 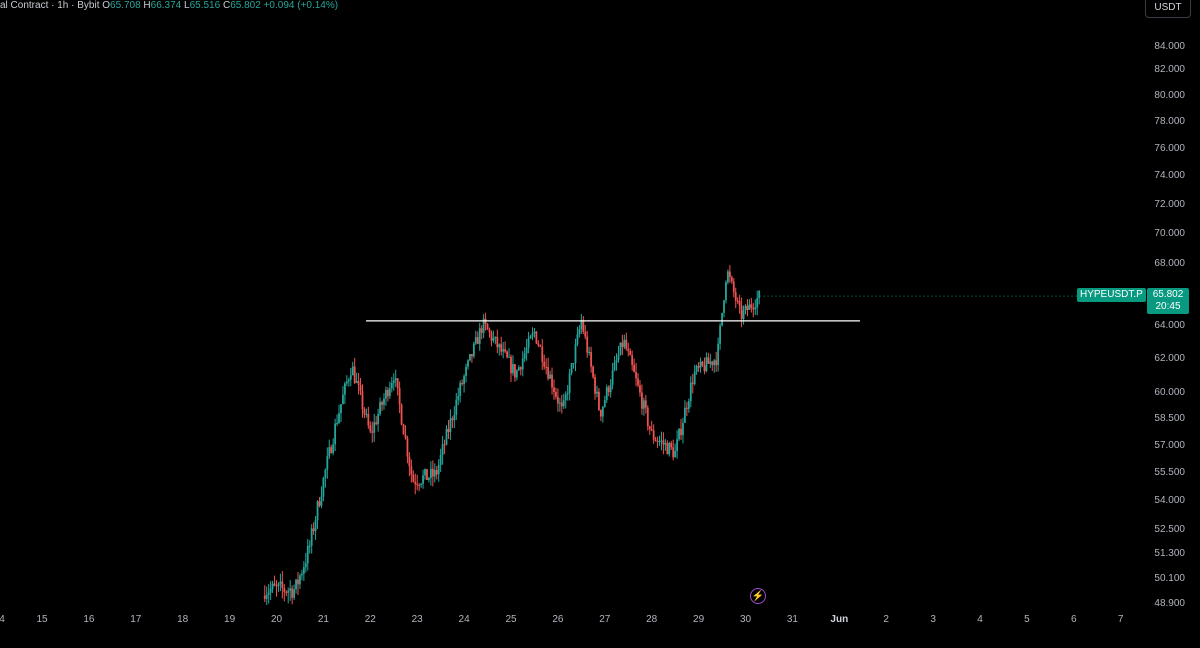 What do you see at coordinates (1169, 121) in the screenshot?
I see `y-tick-label: 78.000` at bounding box center [1169, 121].